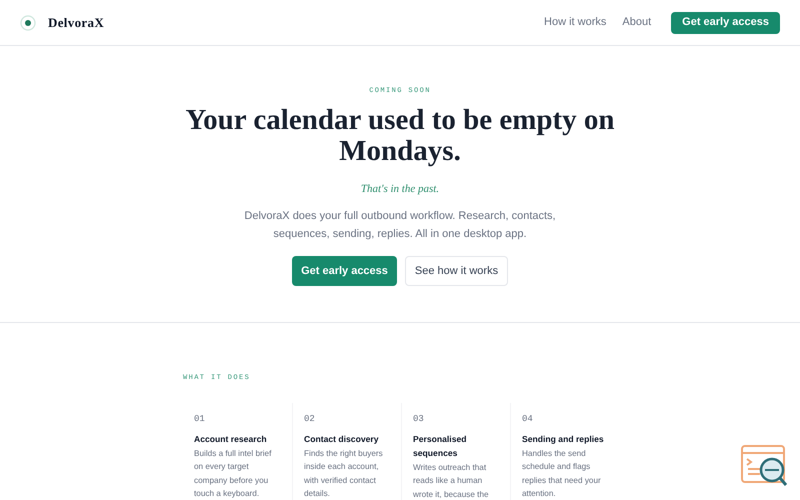 The width and height of the screenshot is (800, 500). What do you see at coordinates (344, 474) in the screenshot?
I see `feature-description: Finds the right buyers inside each account, with verified contact details.` at bounding box center [344, 474].